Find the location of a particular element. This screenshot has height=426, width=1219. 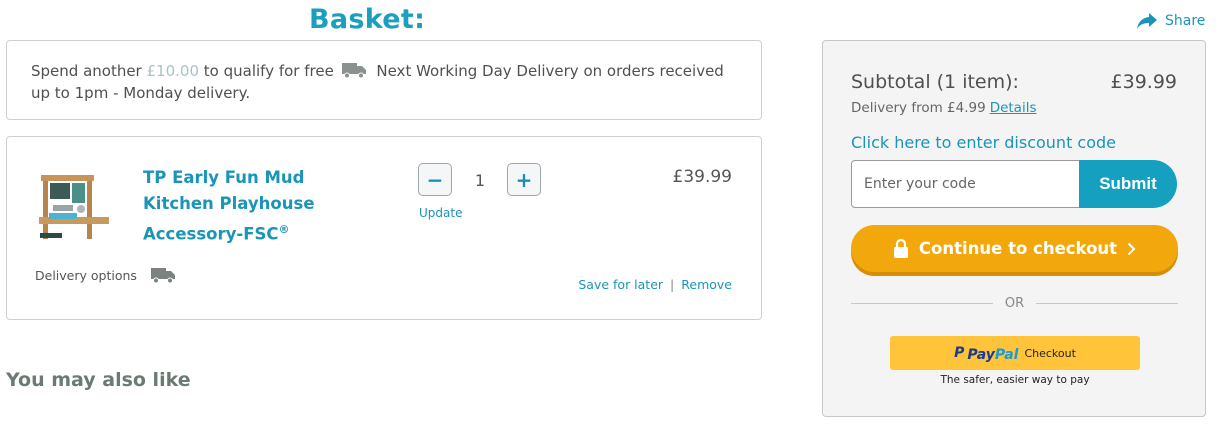

quantity-value: 1 is located at coordinates (480, 180).